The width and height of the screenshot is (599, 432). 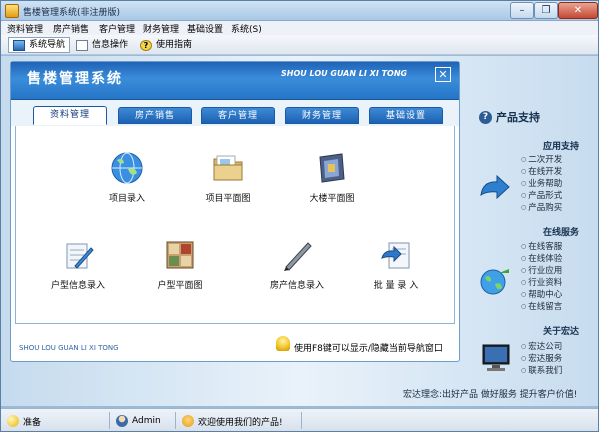 What do you see at coordinates (70, 115) in the screenshot?
I see `tab-data-management: 资料管理` at bounding box center [70, 115].